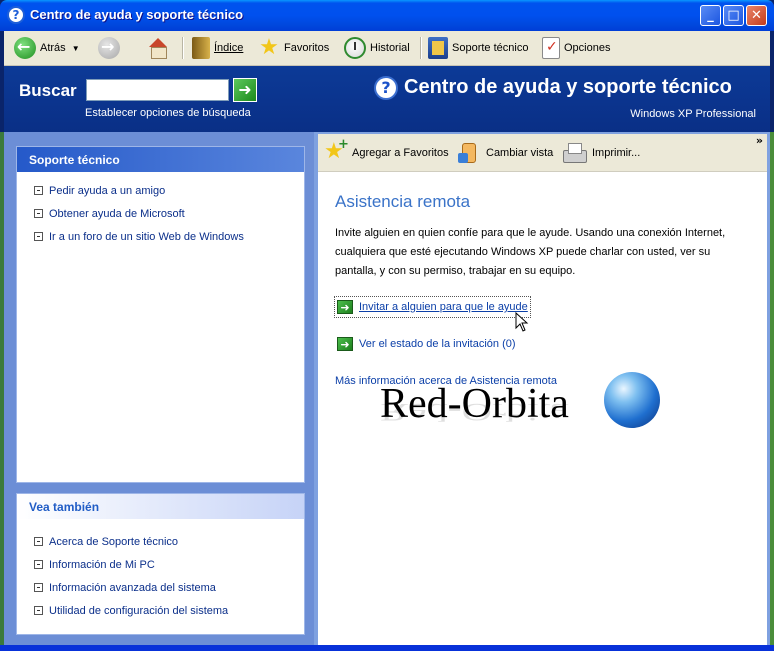 The width and height of the screenshot is (774, 651). I want to click on invitation-status-link: ➜ Ver el estado de la invitación (0), so click(426, 344).